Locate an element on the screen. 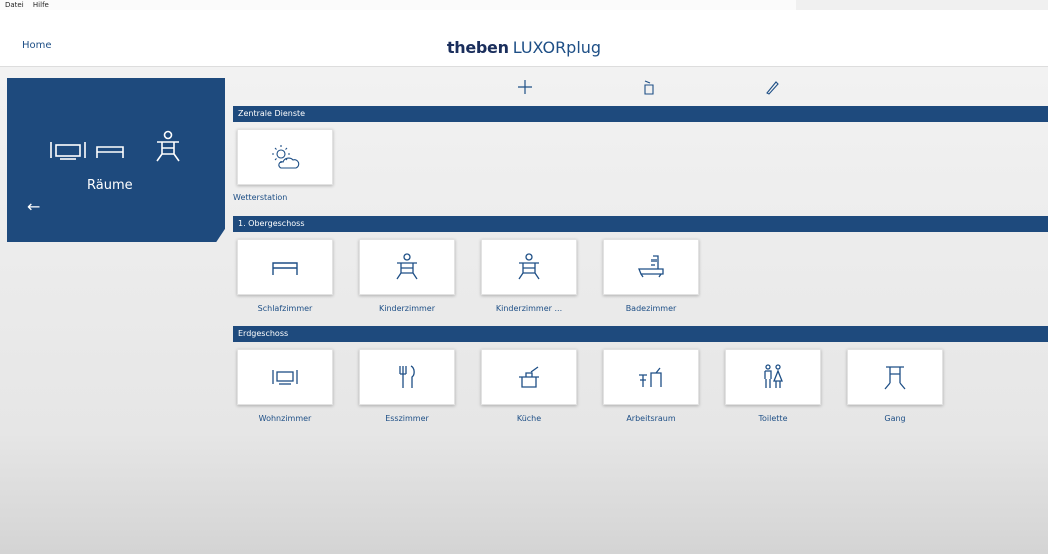  room-label-kids-room-1: Kinderzimmer is located at coordinates (407, 308).